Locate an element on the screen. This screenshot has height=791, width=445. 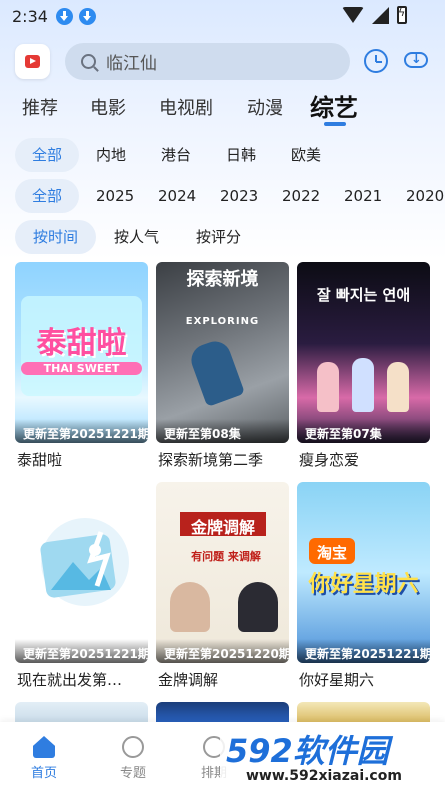
poster-title: 泰甜啦 is located at coordinates (81, 343).